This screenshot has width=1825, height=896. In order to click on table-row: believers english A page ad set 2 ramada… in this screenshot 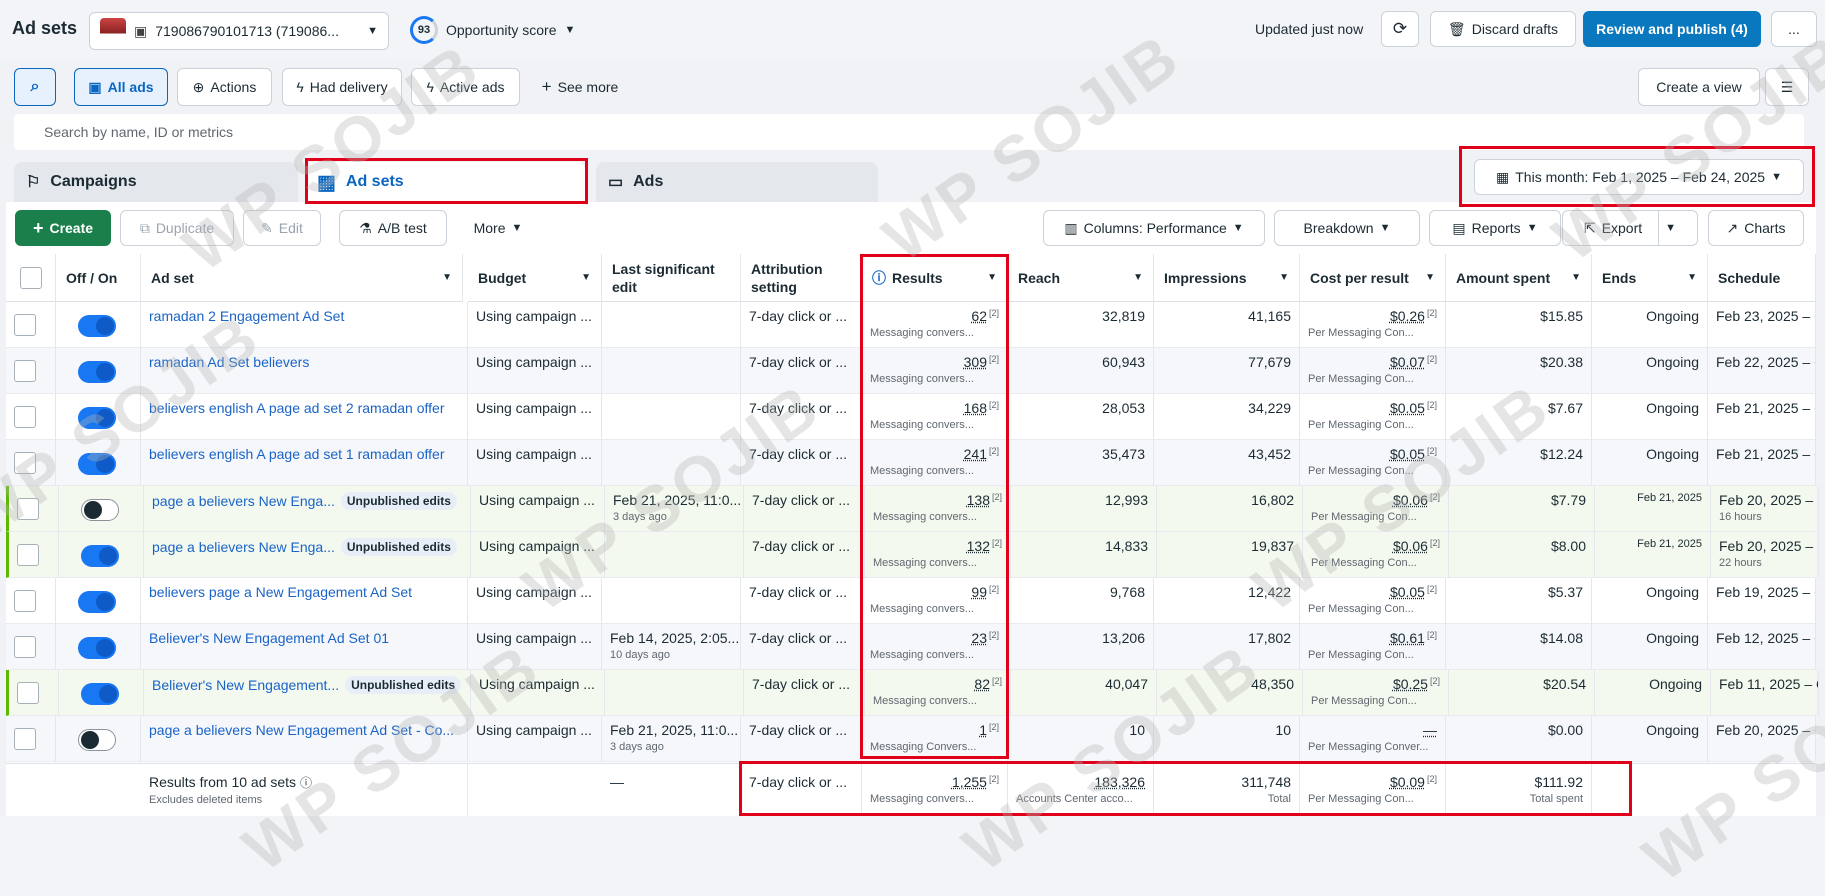, I will do `click(911, 417)`.